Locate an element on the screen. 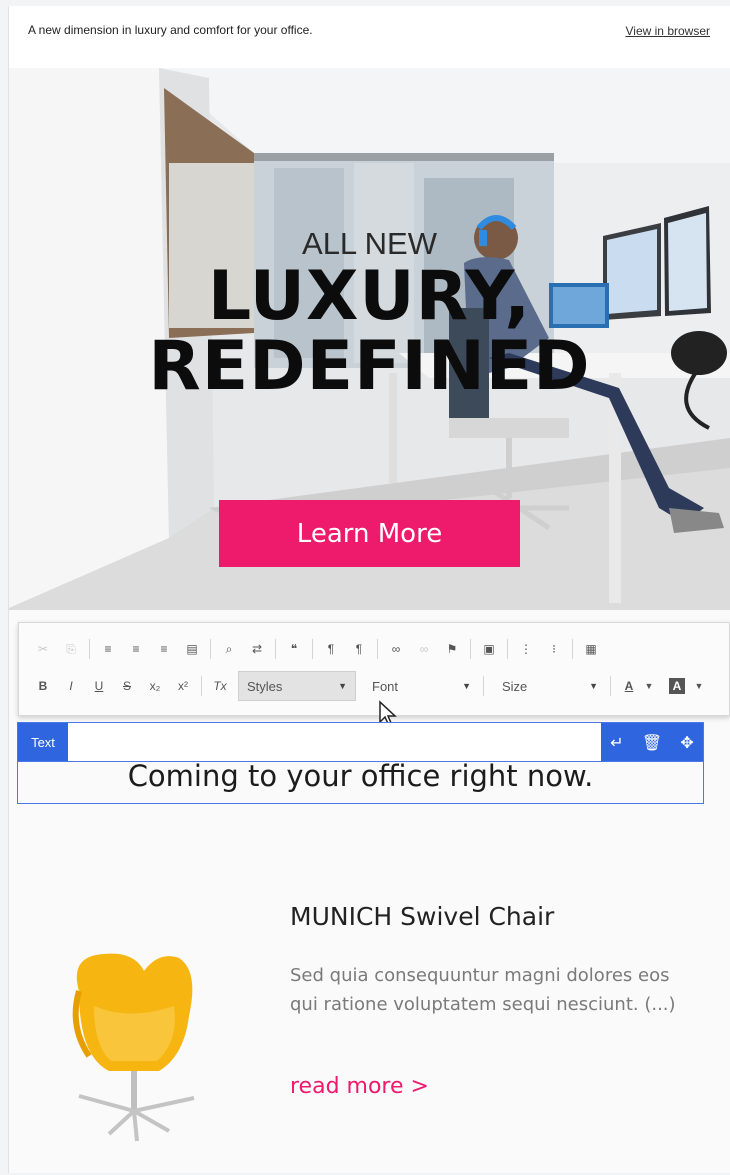 The image size is (730, 1175). text-block-header: Text ↵ 🗑 ✥ is located at coordinates (360, 742).